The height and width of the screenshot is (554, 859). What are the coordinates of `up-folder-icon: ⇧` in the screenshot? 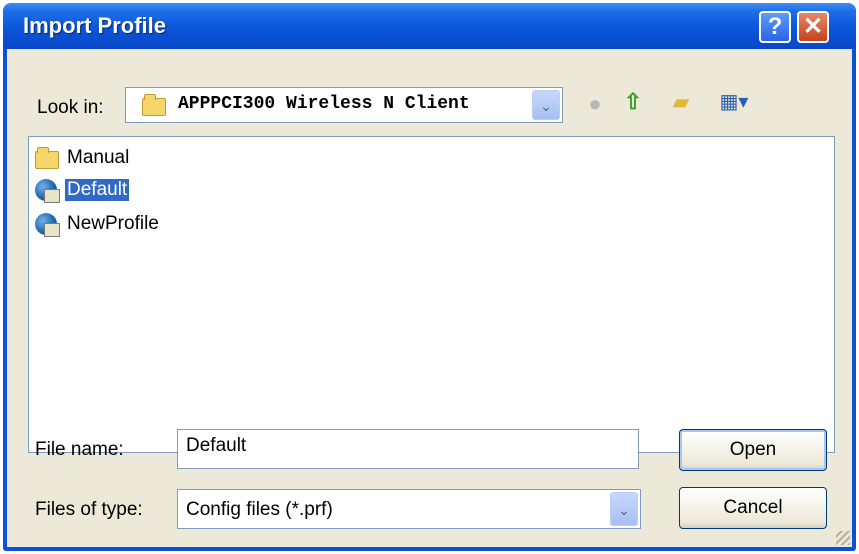 It's located at (633, 102).